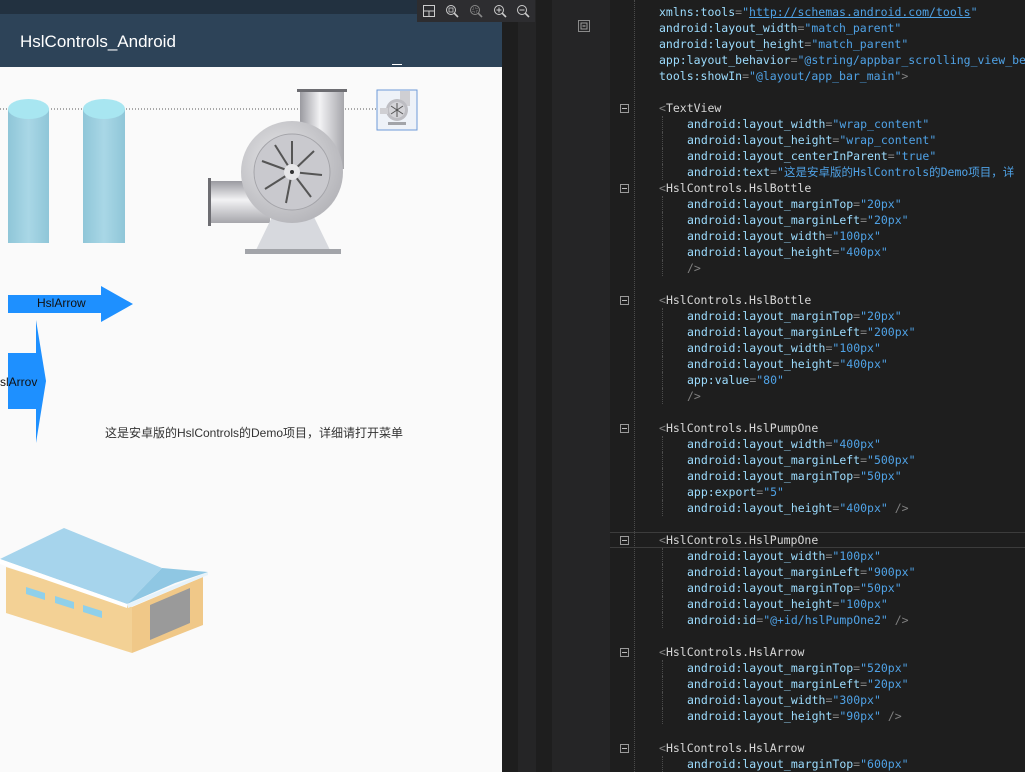 This screenshot has width=1025, height=772. I want to click on code-line: android:layout_width="400px", so click(817, 444).